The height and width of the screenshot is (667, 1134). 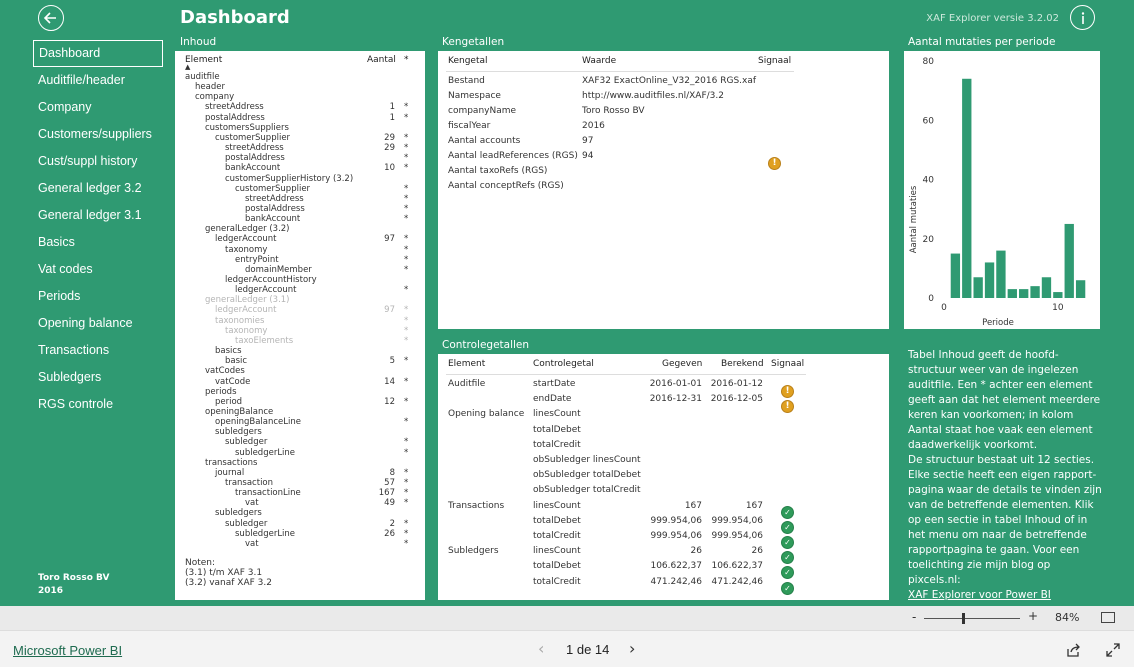 I want to click on inhoud-row-element: transactionLine, so click(x=268, y=493).